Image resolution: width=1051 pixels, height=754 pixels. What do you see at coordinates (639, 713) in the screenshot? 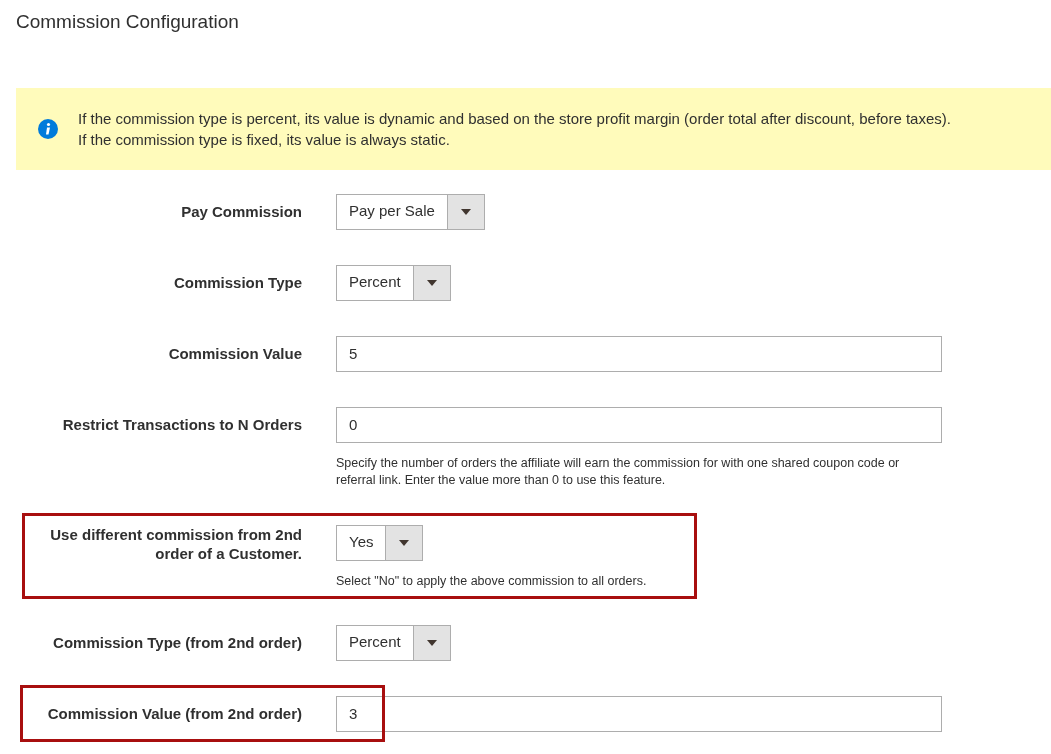
I see `text-input: 3` at bounding box center [639, 713].